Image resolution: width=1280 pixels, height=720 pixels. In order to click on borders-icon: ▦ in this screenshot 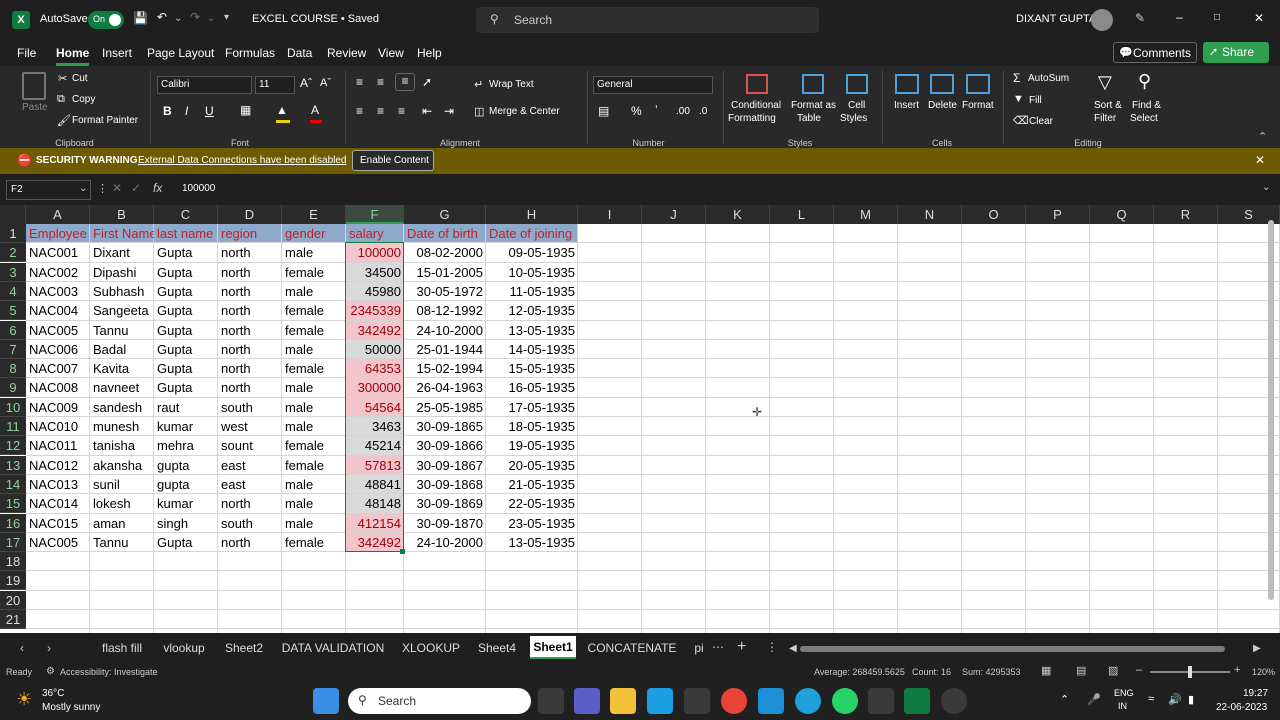, I will do `click(245, 110)`.